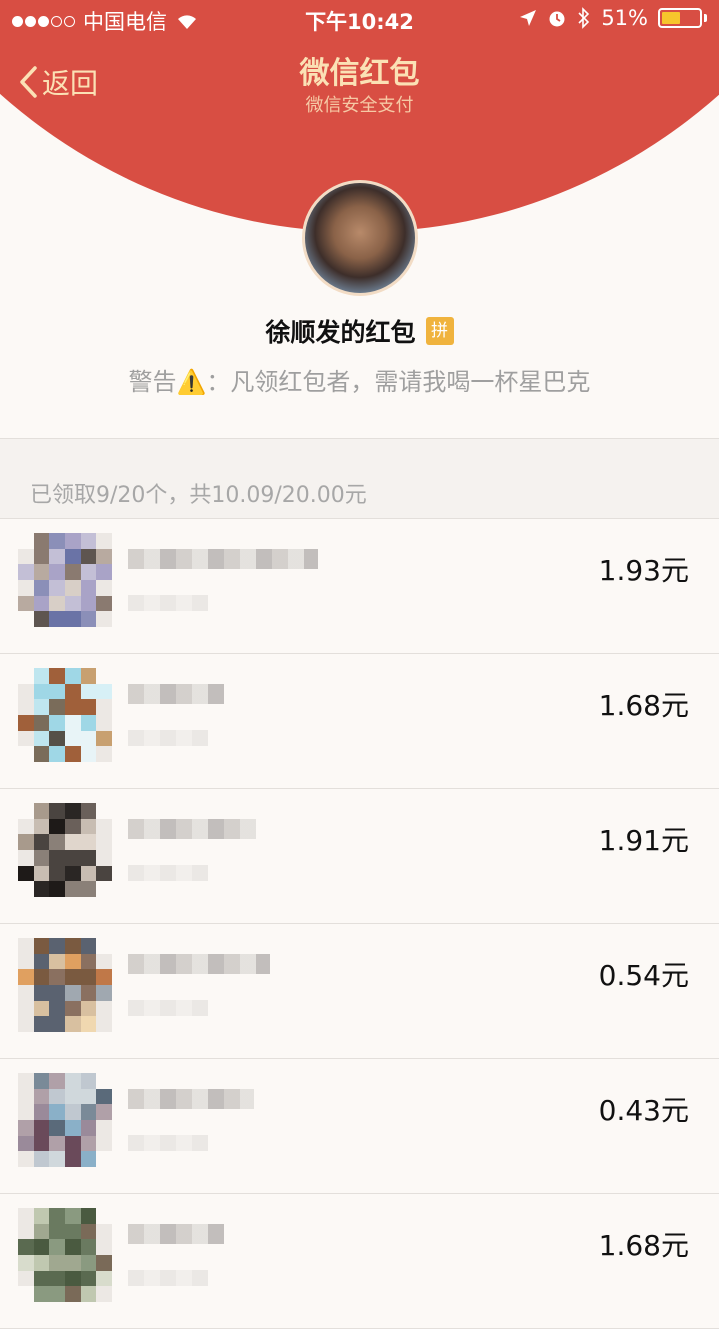 Image resolution: width=719 pixels, height=1329 pixels. Describe the element at coordinates (643, 570) in the screenshot. I see `recipient-amount: 1.93元` at that location.